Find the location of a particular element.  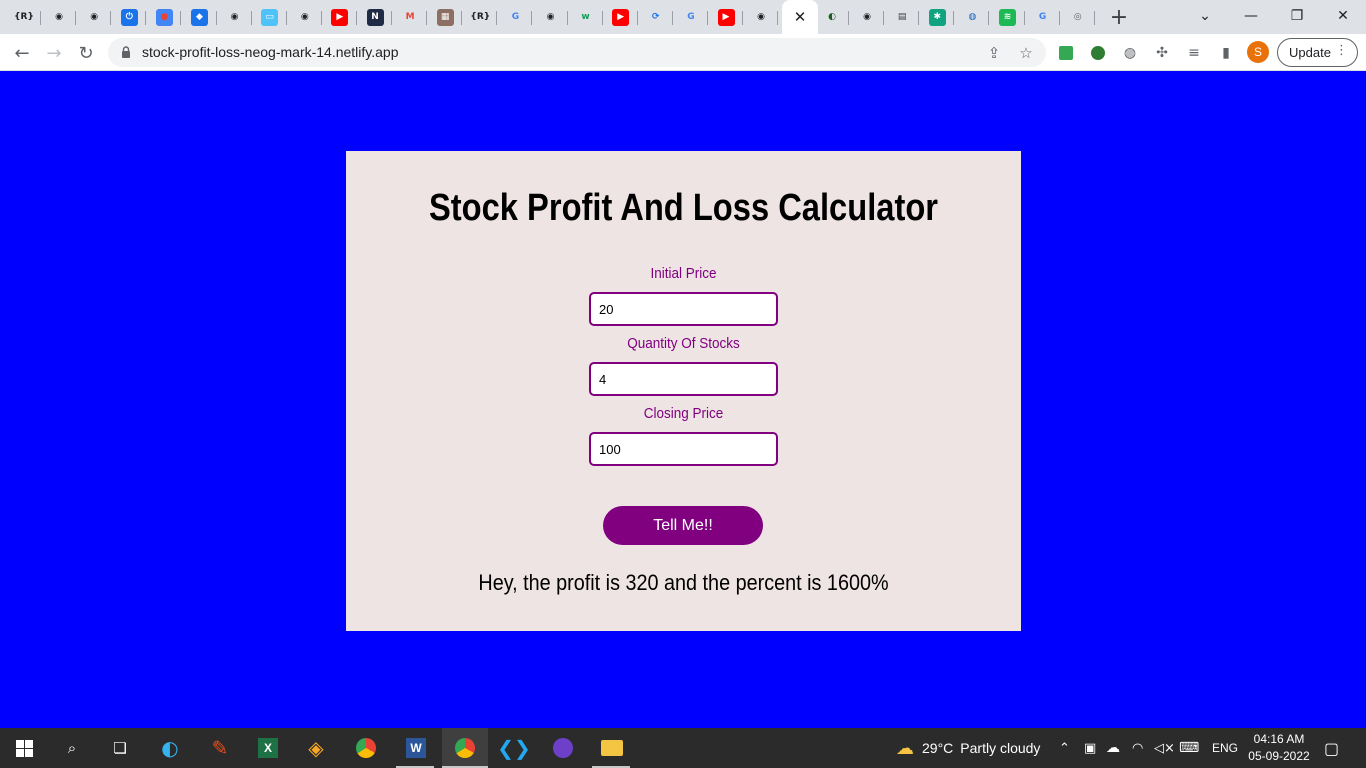

update-label: Update is located at coordinates (1310, 52).